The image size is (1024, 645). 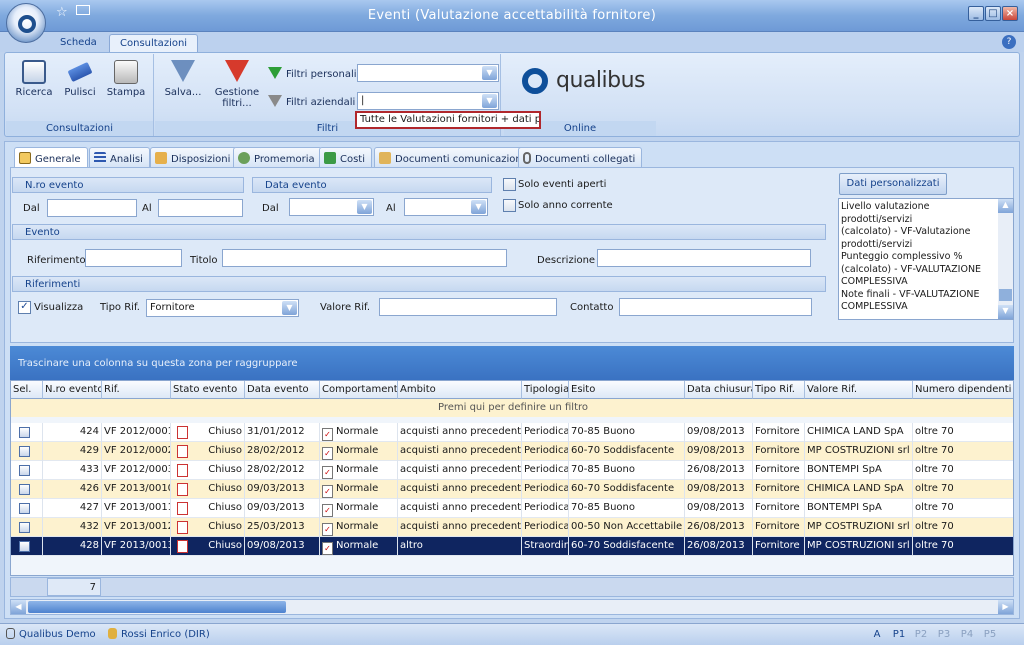 I want to click on help-icon: ?, so click(x=1009, y=42).